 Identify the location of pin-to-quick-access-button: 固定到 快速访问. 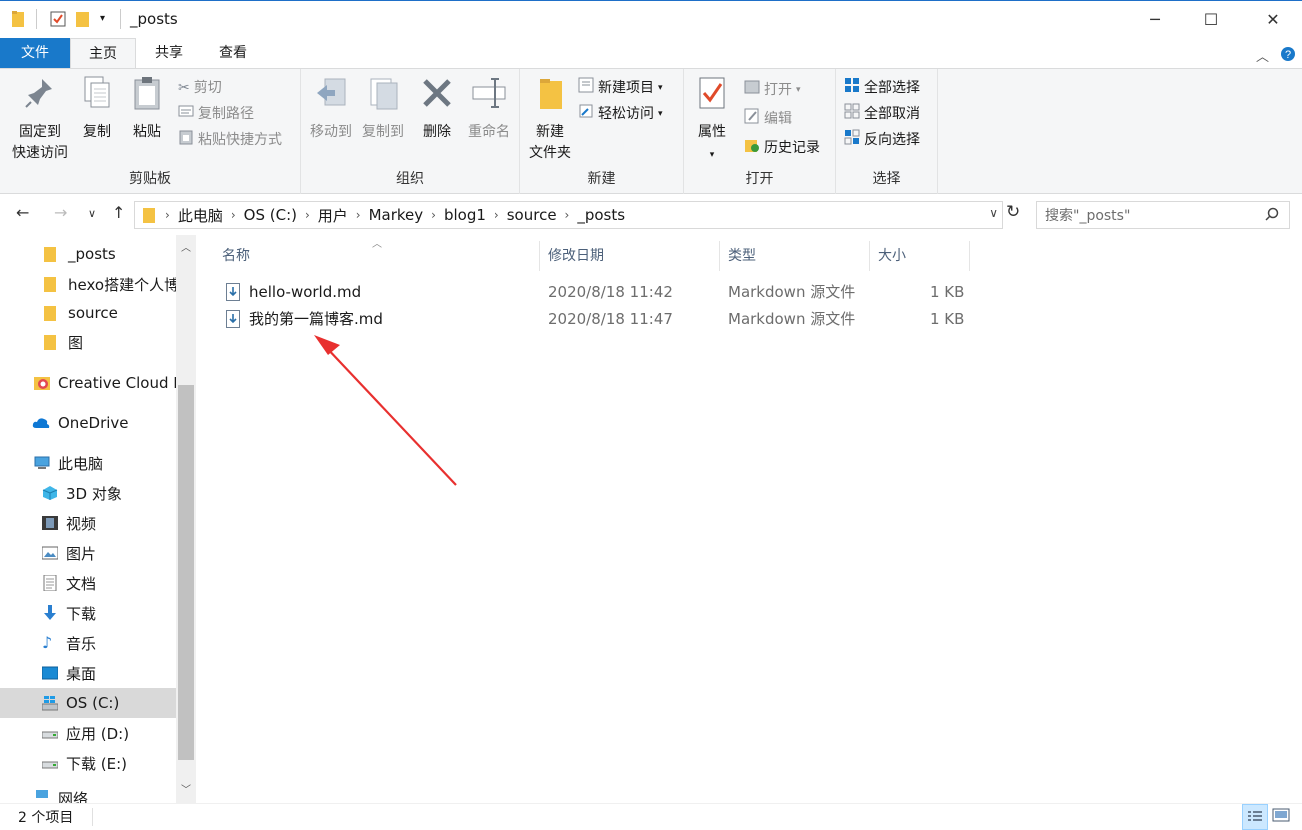
(40, 119).